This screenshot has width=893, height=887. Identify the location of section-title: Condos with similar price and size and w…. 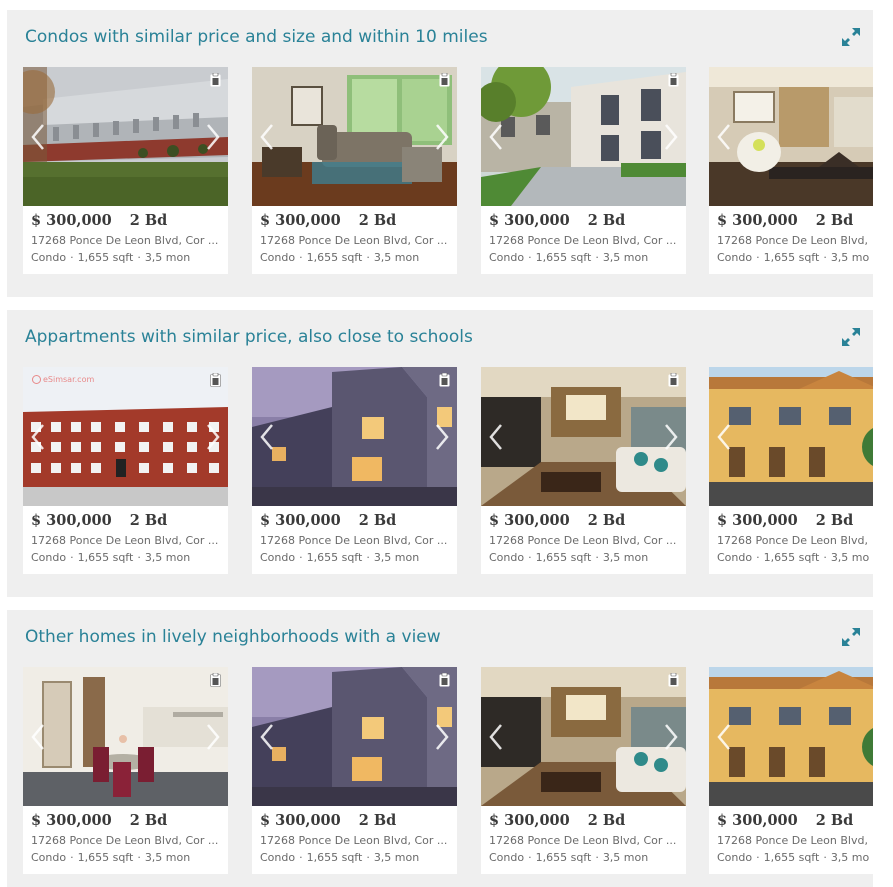
(256, 37).